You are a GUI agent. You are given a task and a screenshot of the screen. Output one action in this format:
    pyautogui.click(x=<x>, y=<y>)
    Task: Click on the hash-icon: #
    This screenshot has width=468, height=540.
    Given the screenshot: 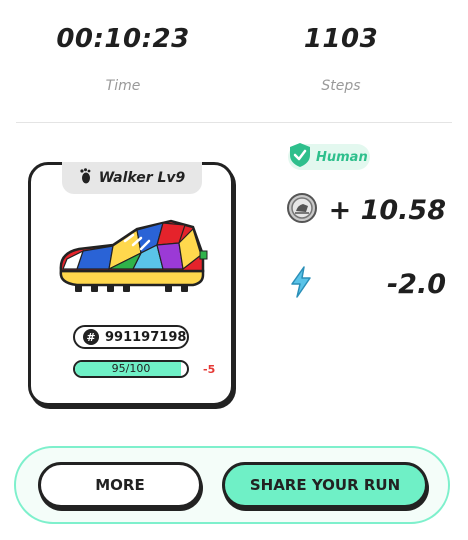 What is the action you would take?
    pyautogui.click(x=91, y=337)
    